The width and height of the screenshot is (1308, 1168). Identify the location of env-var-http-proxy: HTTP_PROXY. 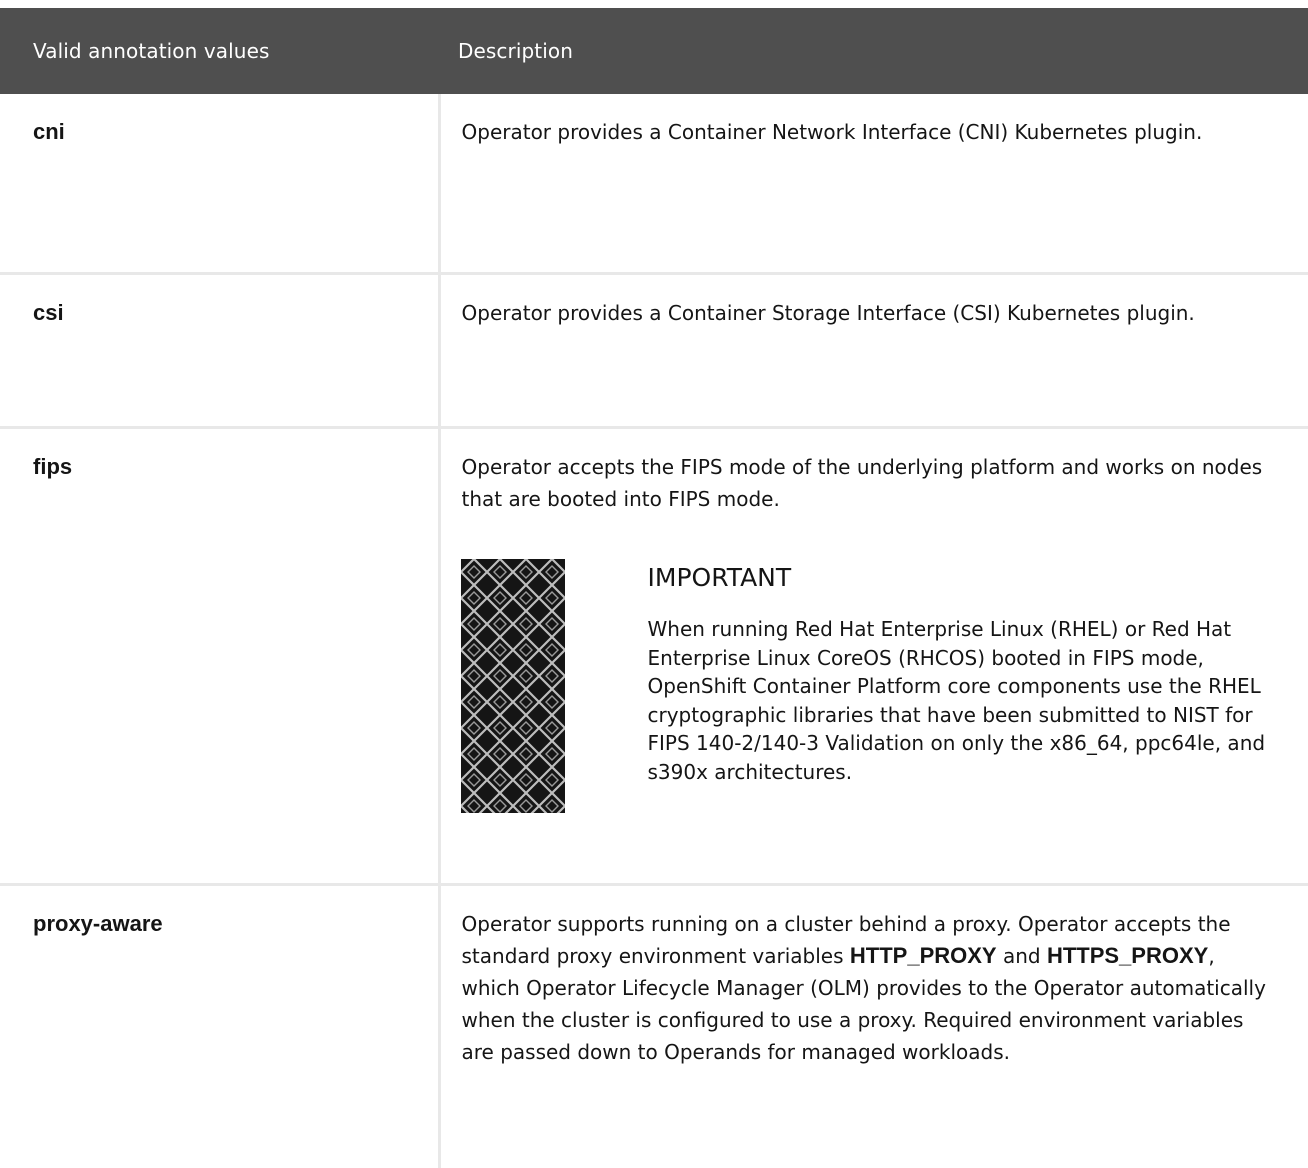
(923, 955).